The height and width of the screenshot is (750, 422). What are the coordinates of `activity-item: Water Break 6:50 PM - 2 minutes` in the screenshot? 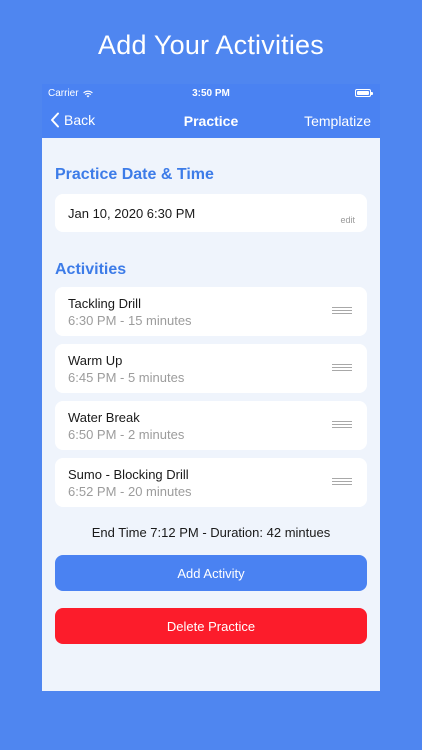 It's located at (211, 425).